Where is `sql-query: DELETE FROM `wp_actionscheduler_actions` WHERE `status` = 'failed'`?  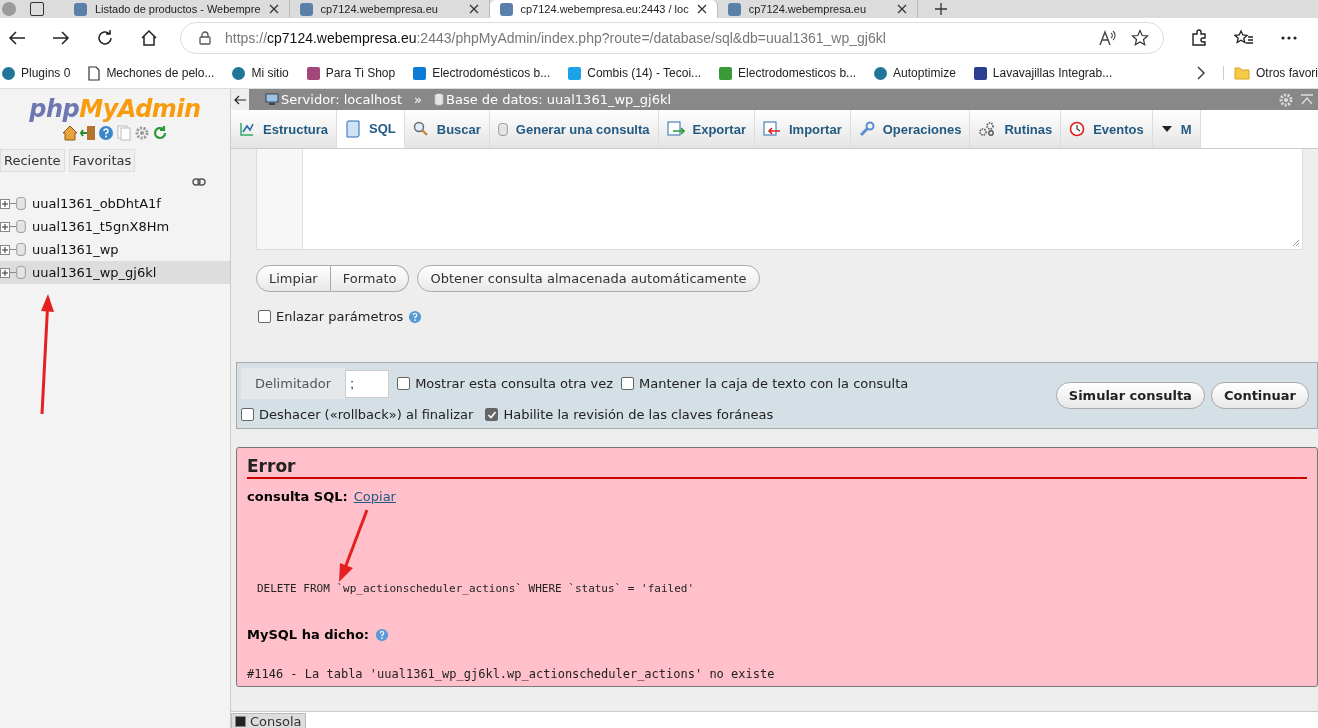
sql-query: DELETE FROM `wp_actionscheduler_actions` WHERE `status` = 'failed' is located at coordinates (476, 588).